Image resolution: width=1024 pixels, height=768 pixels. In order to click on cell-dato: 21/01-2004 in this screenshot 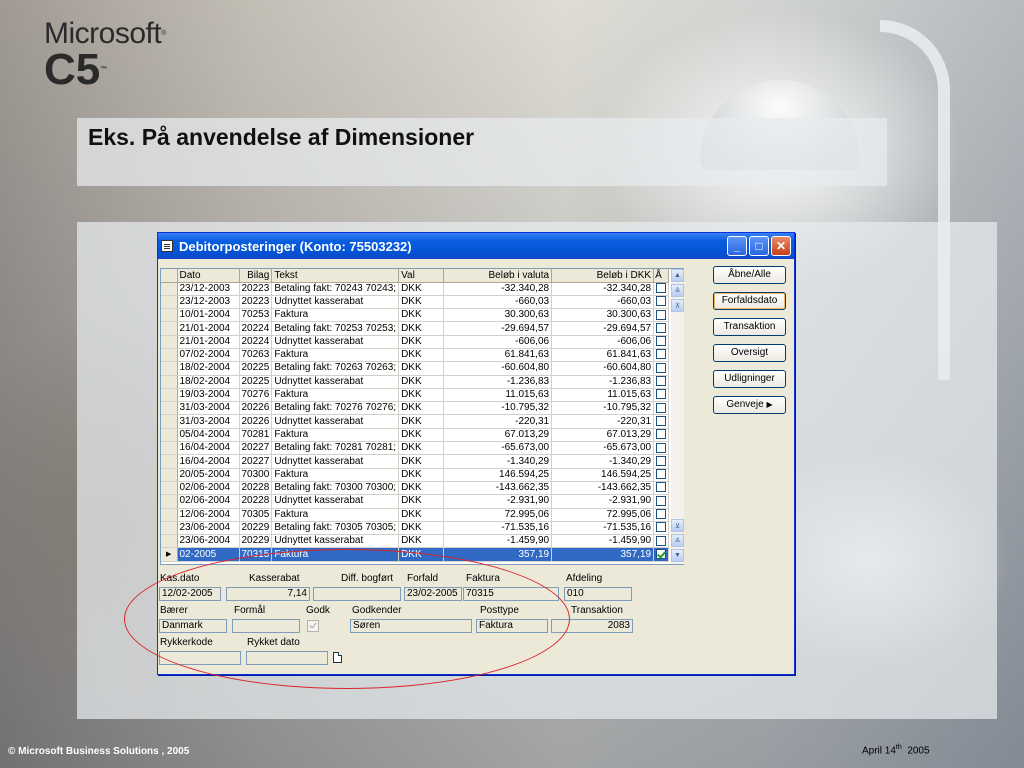, I will do `click(208, 342)`.